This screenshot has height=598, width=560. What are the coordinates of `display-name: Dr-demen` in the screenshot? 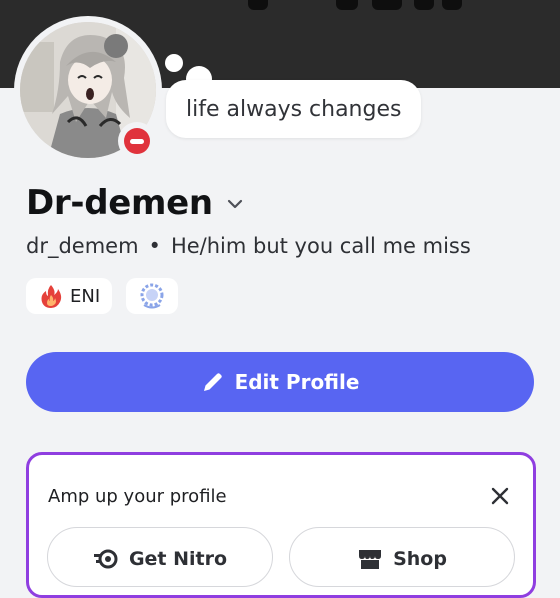 It's located at (119, 203).